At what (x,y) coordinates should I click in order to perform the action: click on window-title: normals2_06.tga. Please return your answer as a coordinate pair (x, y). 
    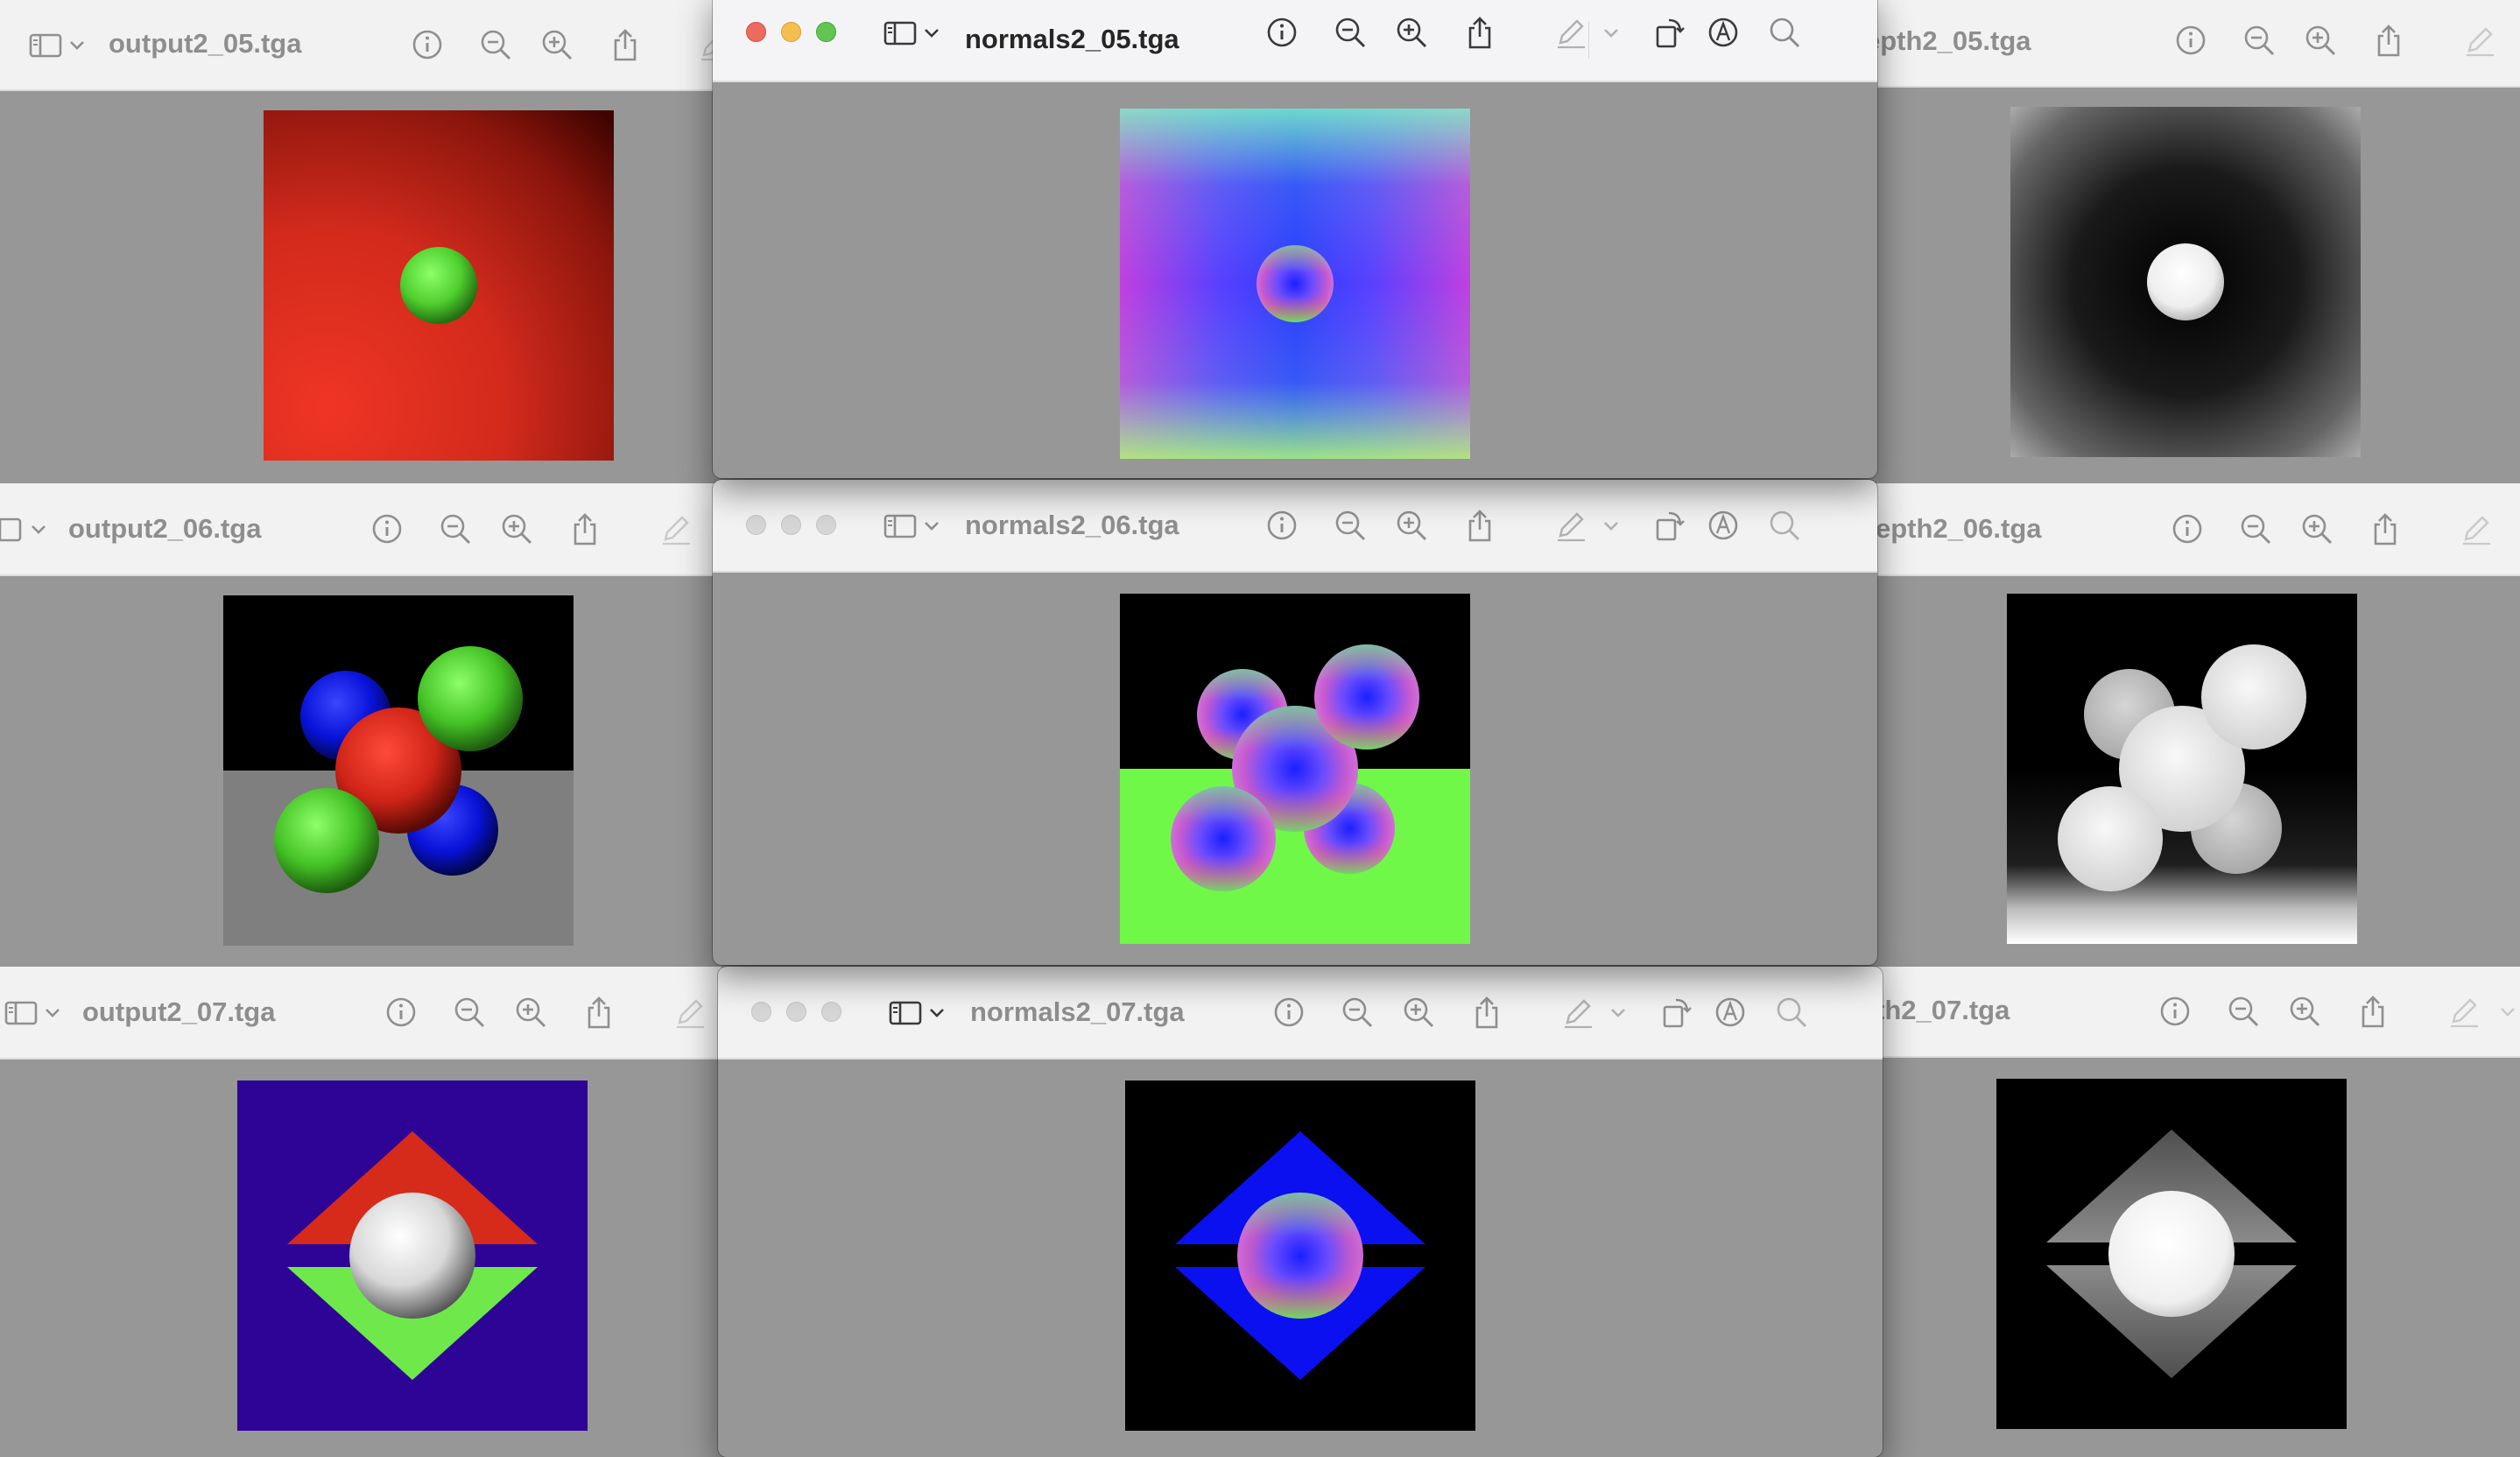
    Looking at the image, I should click on (1072, 525).